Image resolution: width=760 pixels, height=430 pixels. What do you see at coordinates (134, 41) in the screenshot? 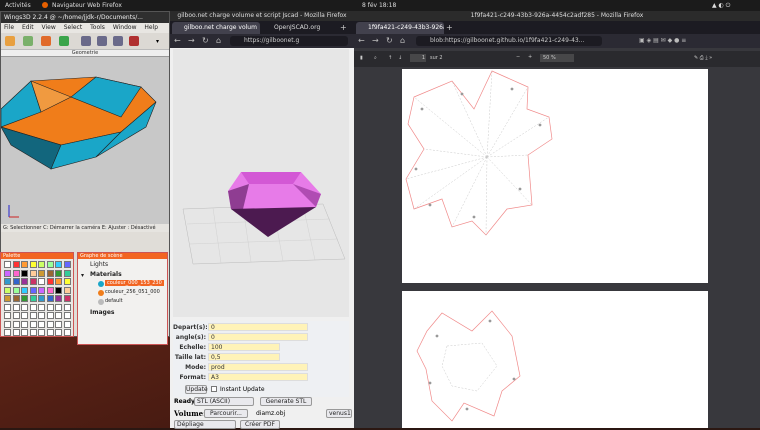
I see `object-mode-icon` at bounding box center [134, 41].